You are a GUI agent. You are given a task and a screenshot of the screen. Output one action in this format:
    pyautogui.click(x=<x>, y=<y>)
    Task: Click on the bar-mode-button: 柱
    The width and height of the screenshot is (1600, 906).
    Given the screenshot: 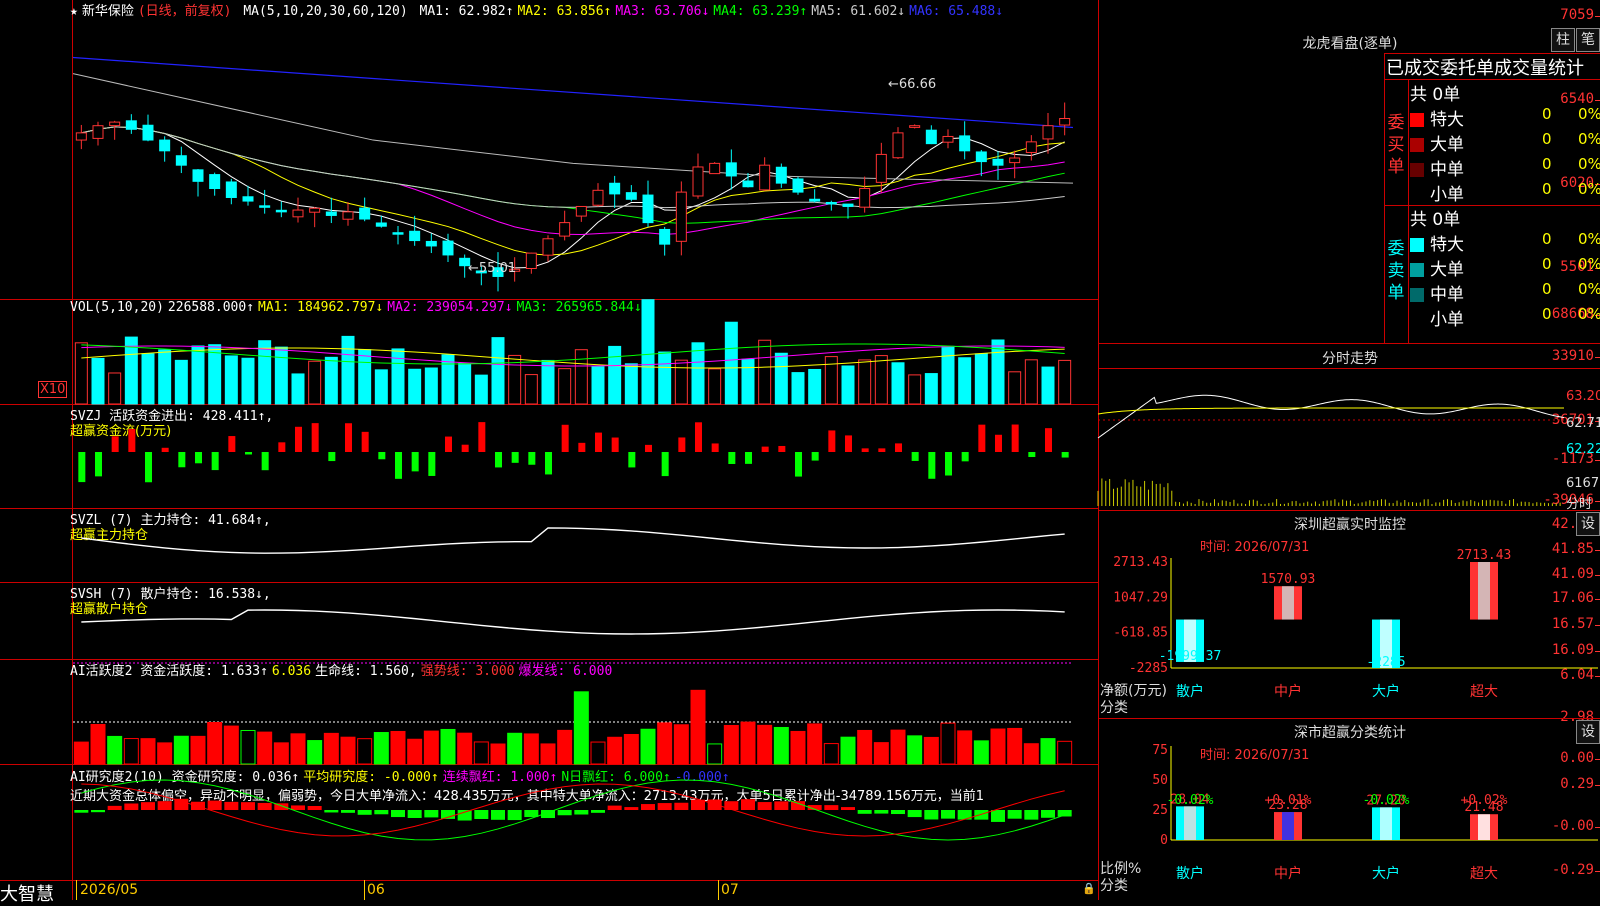 What is the action you would take?
    pyautogui.click(x=1563, y=40)
    